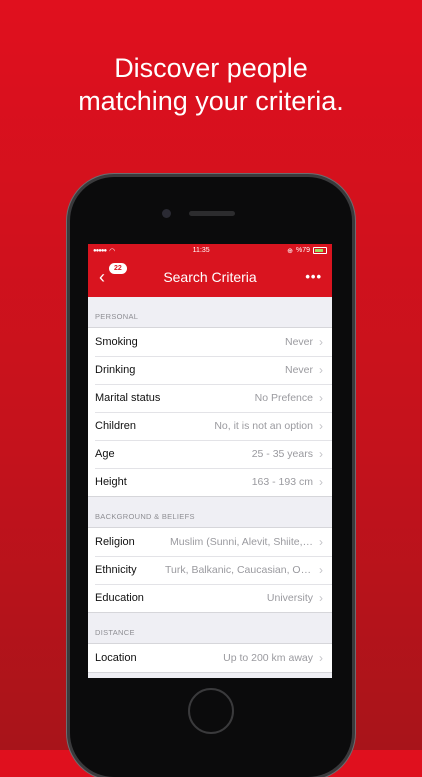 Image resolution: width=422 pixels, height=777 pixels. Describe the element at coordinates (102, 277) in the screenshot. I see `back-chevron-icon: ‹` at that location.